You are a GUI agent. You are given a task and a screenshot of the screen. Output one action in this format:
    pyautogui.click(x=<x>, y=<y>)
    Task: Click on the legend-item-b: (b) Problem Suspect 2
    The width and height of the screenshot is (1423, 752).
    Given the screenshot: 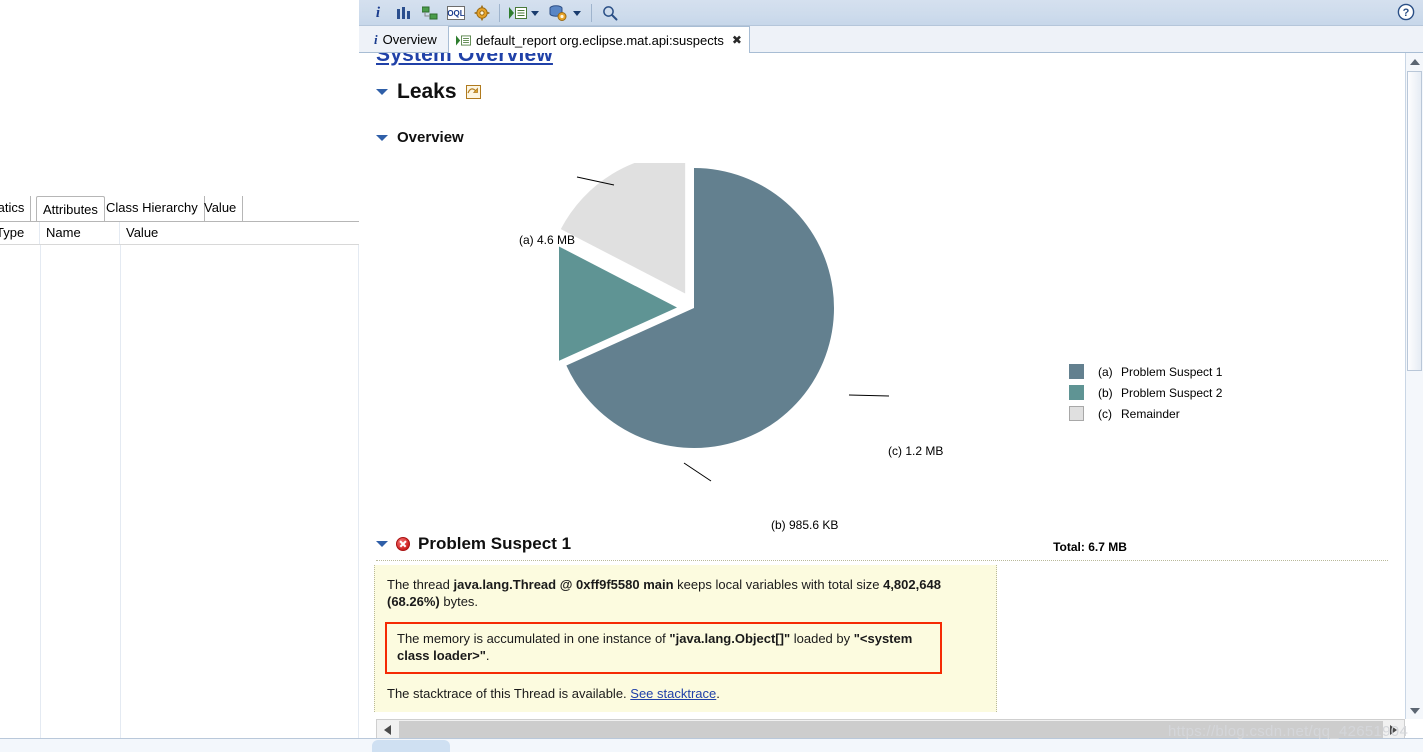 What is the action you would take?
    pyautogui.click(x=1145, y=392)
    